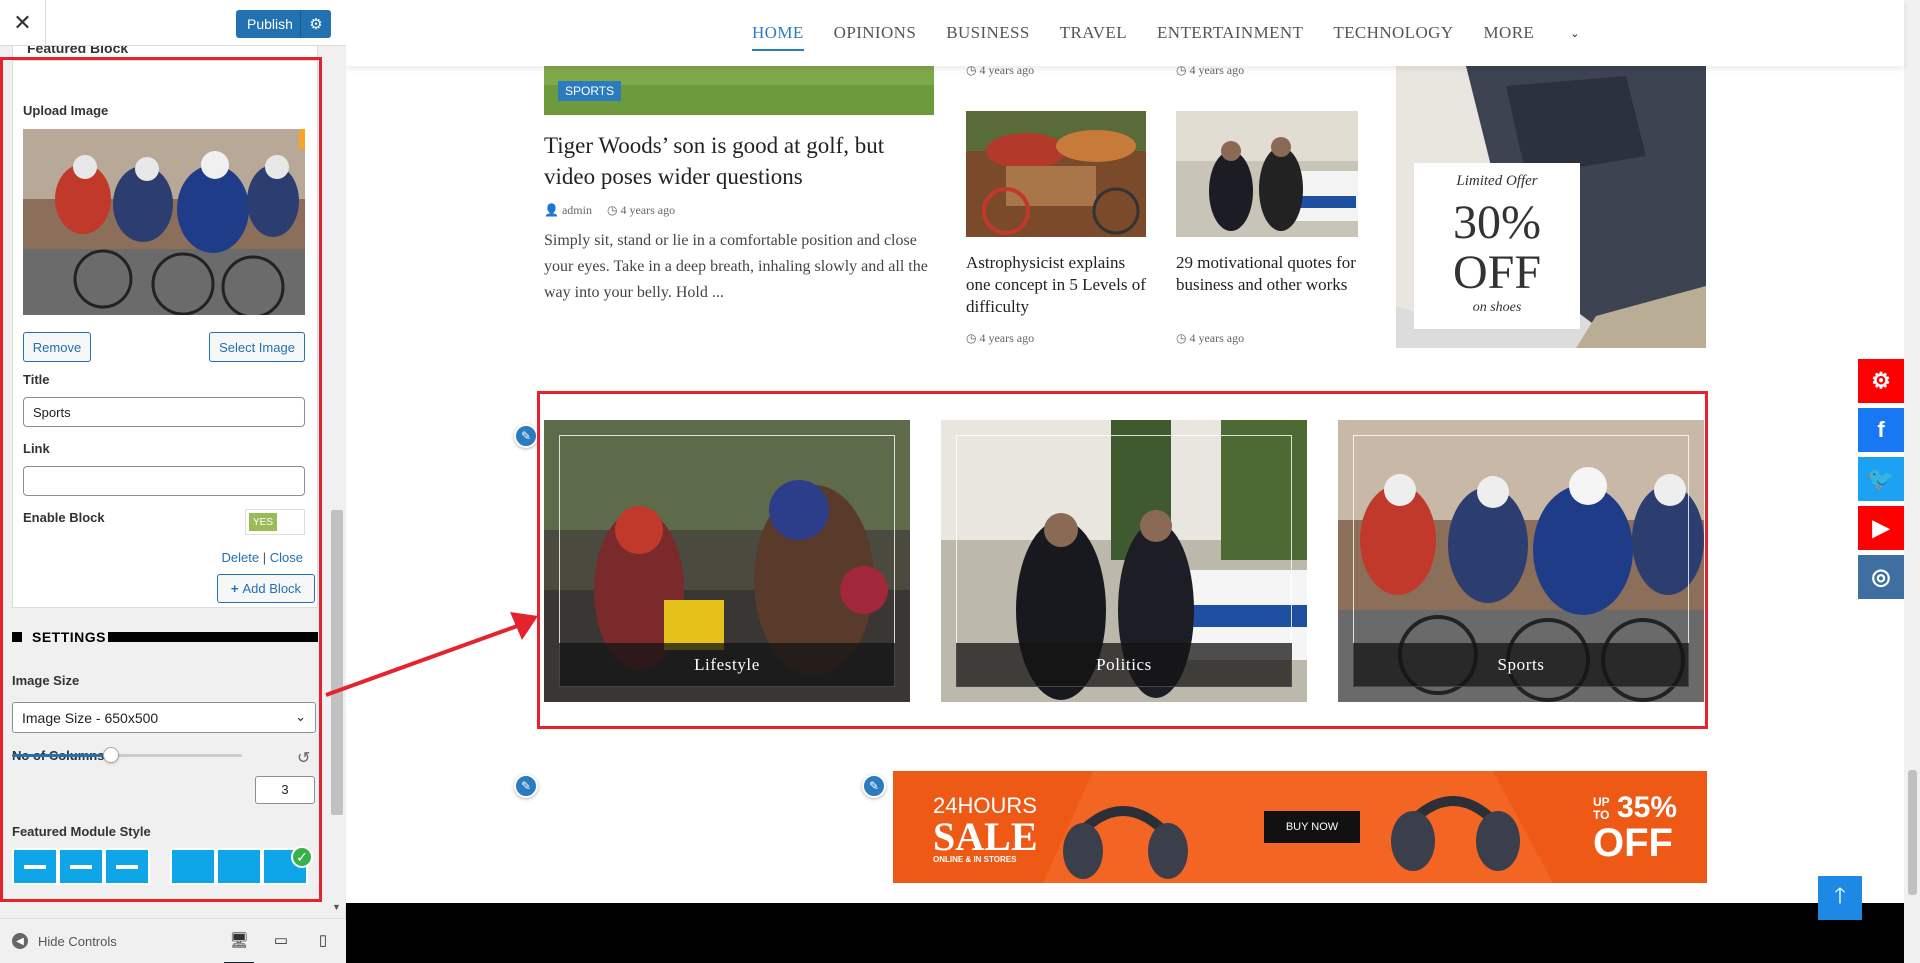 The image size is (1920, 963). What do you see at coordinates (161, 479) in the screenshot?
I see `annotation-panel-box` at bounding box center [161, 479].